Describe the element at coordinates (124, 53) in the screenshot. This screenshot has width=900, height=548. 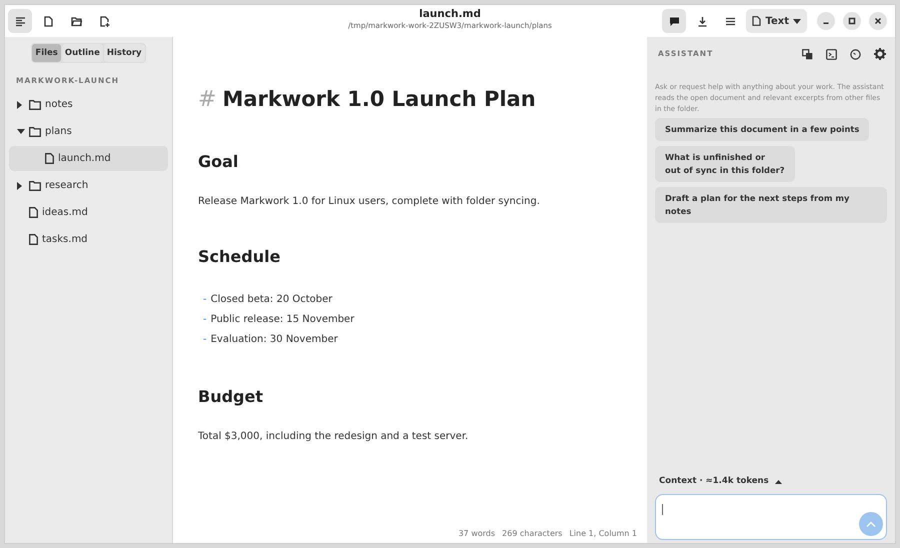
I see `sidebar-tab: History` at that location.